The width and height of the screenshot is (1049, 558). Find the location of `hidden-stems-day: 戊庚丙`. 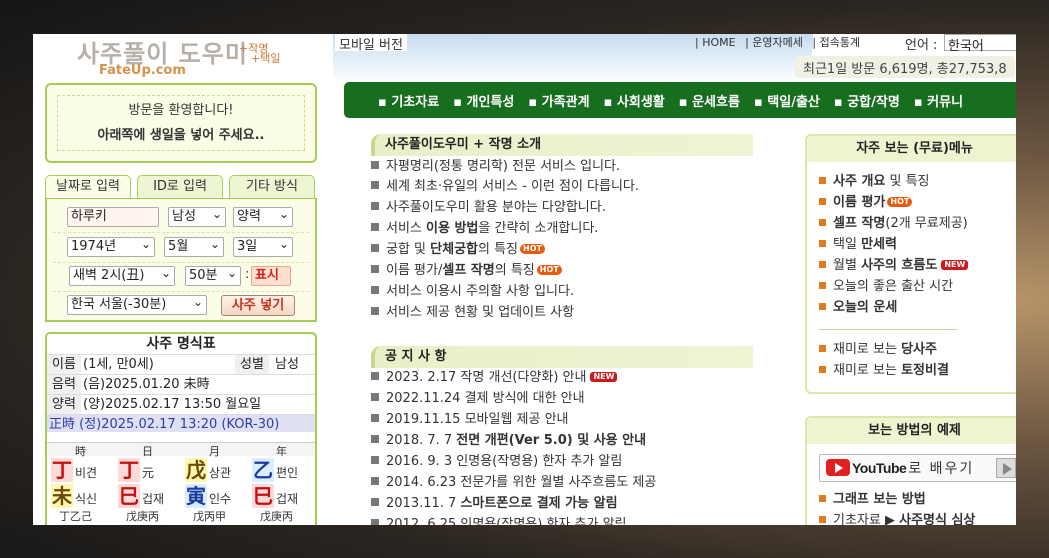

hidden-stems-day: 戊庚丙 is located at coordinates (142, 516).